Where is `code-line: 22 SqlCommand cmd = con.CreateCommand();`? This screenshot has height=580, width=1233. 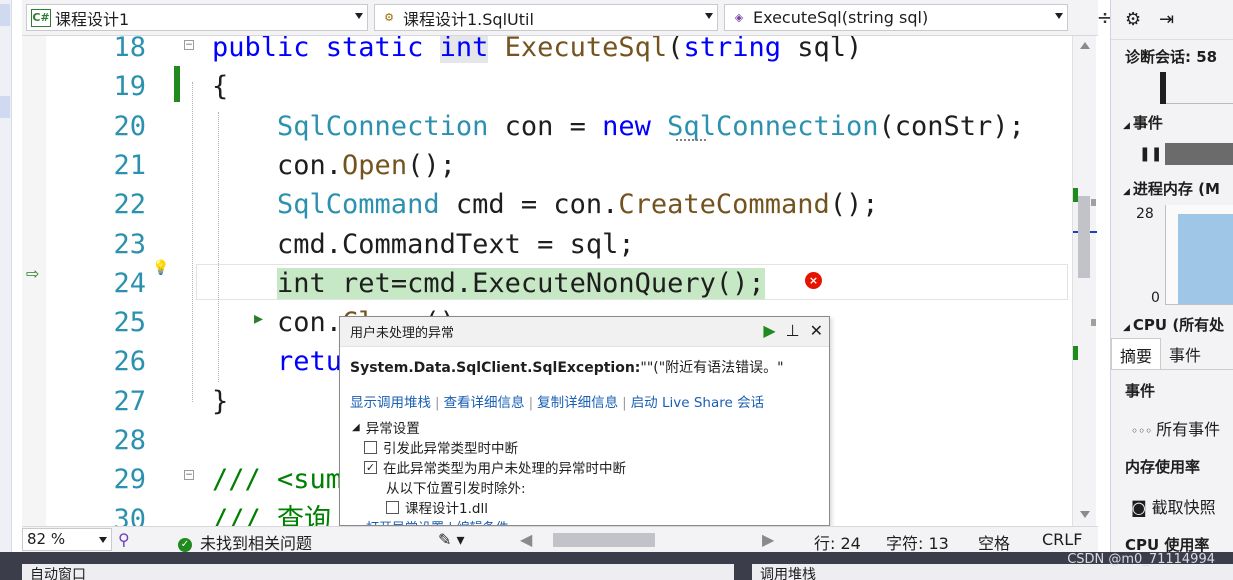
code-line: 22 SqlCommand cmd = con.CreateCommand(); is located at coordinates (550, 204).